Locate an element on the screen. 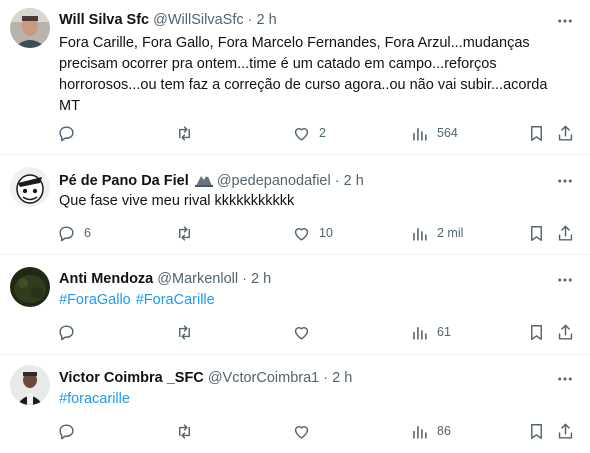  views-button: 2 mil is located at coordinates (436, 233).